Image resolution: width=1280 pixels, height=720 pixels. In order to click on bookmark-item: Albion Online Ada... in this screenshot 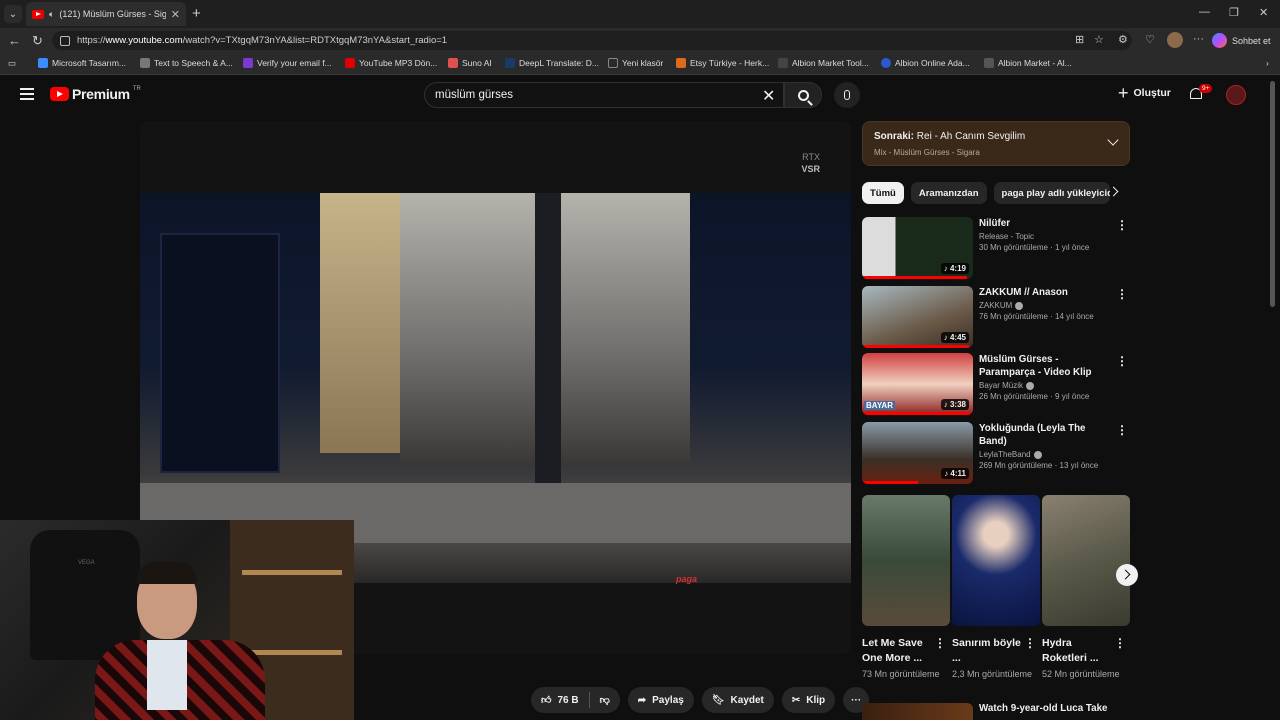, I will do `click(925, 63)`.